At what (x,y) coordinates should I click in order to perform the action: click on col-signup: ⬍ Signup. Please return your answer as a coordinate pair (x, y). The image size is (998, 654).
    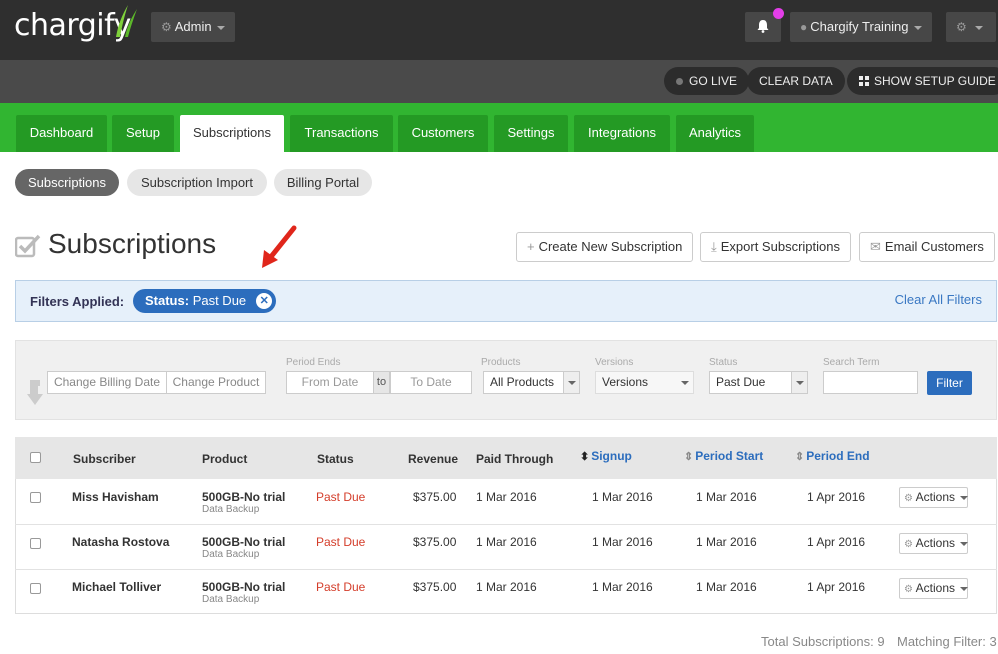
    Looking at the image, I should click on (606, 456).